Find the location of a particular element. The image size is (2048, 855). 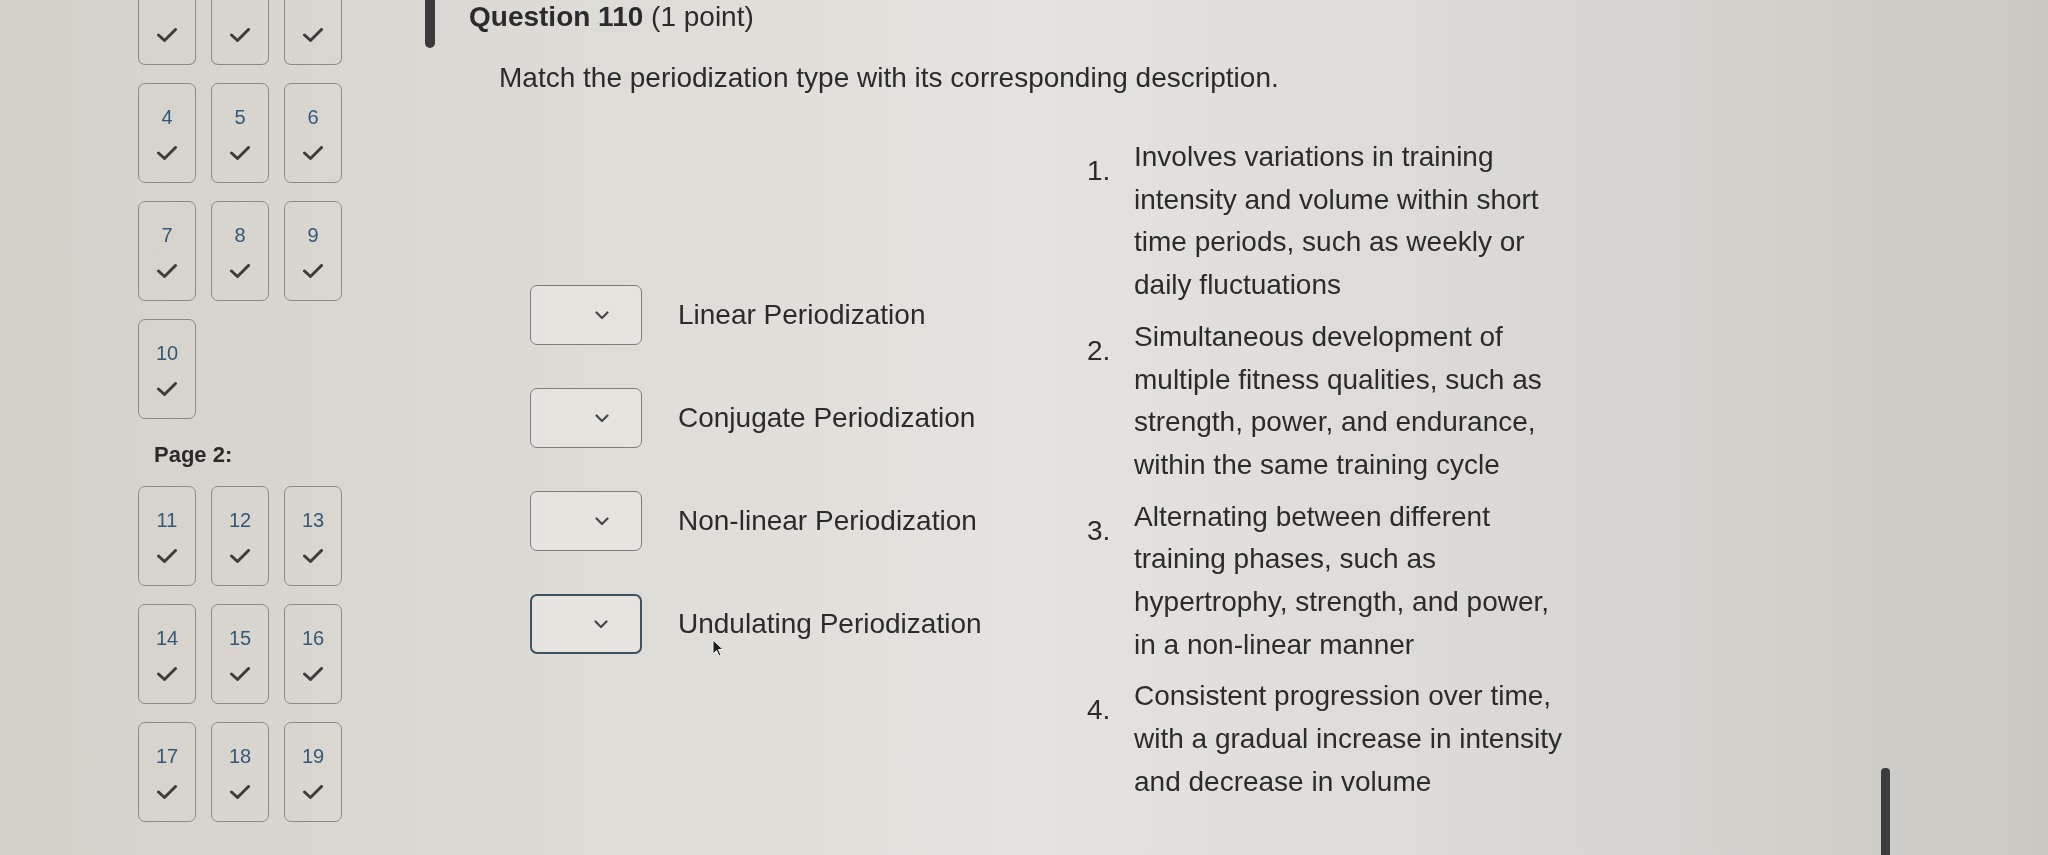

list-number: 2. is located at coordinates (1099, 350).